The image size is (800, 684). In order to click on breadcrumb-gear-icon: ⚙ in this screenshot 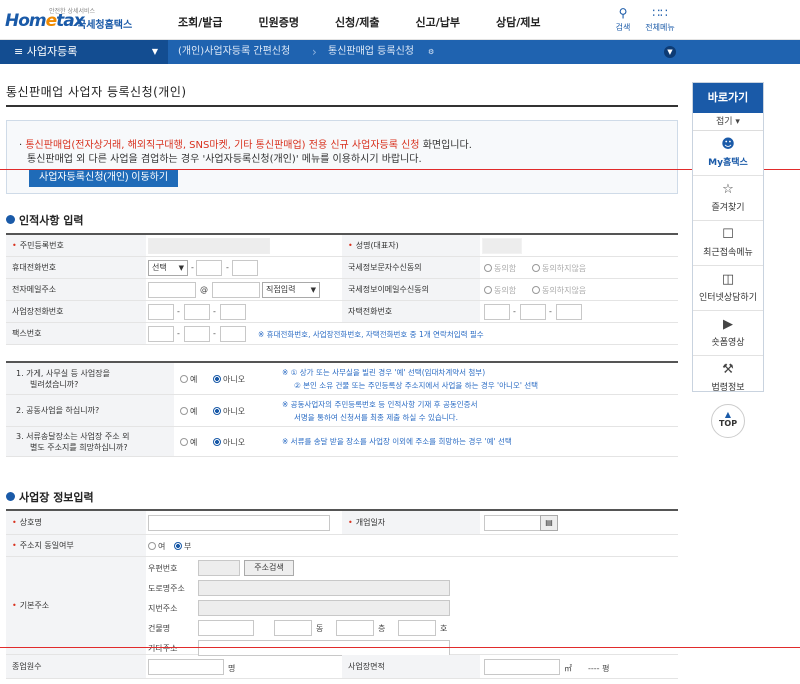, I will do `click(431, 52)`.